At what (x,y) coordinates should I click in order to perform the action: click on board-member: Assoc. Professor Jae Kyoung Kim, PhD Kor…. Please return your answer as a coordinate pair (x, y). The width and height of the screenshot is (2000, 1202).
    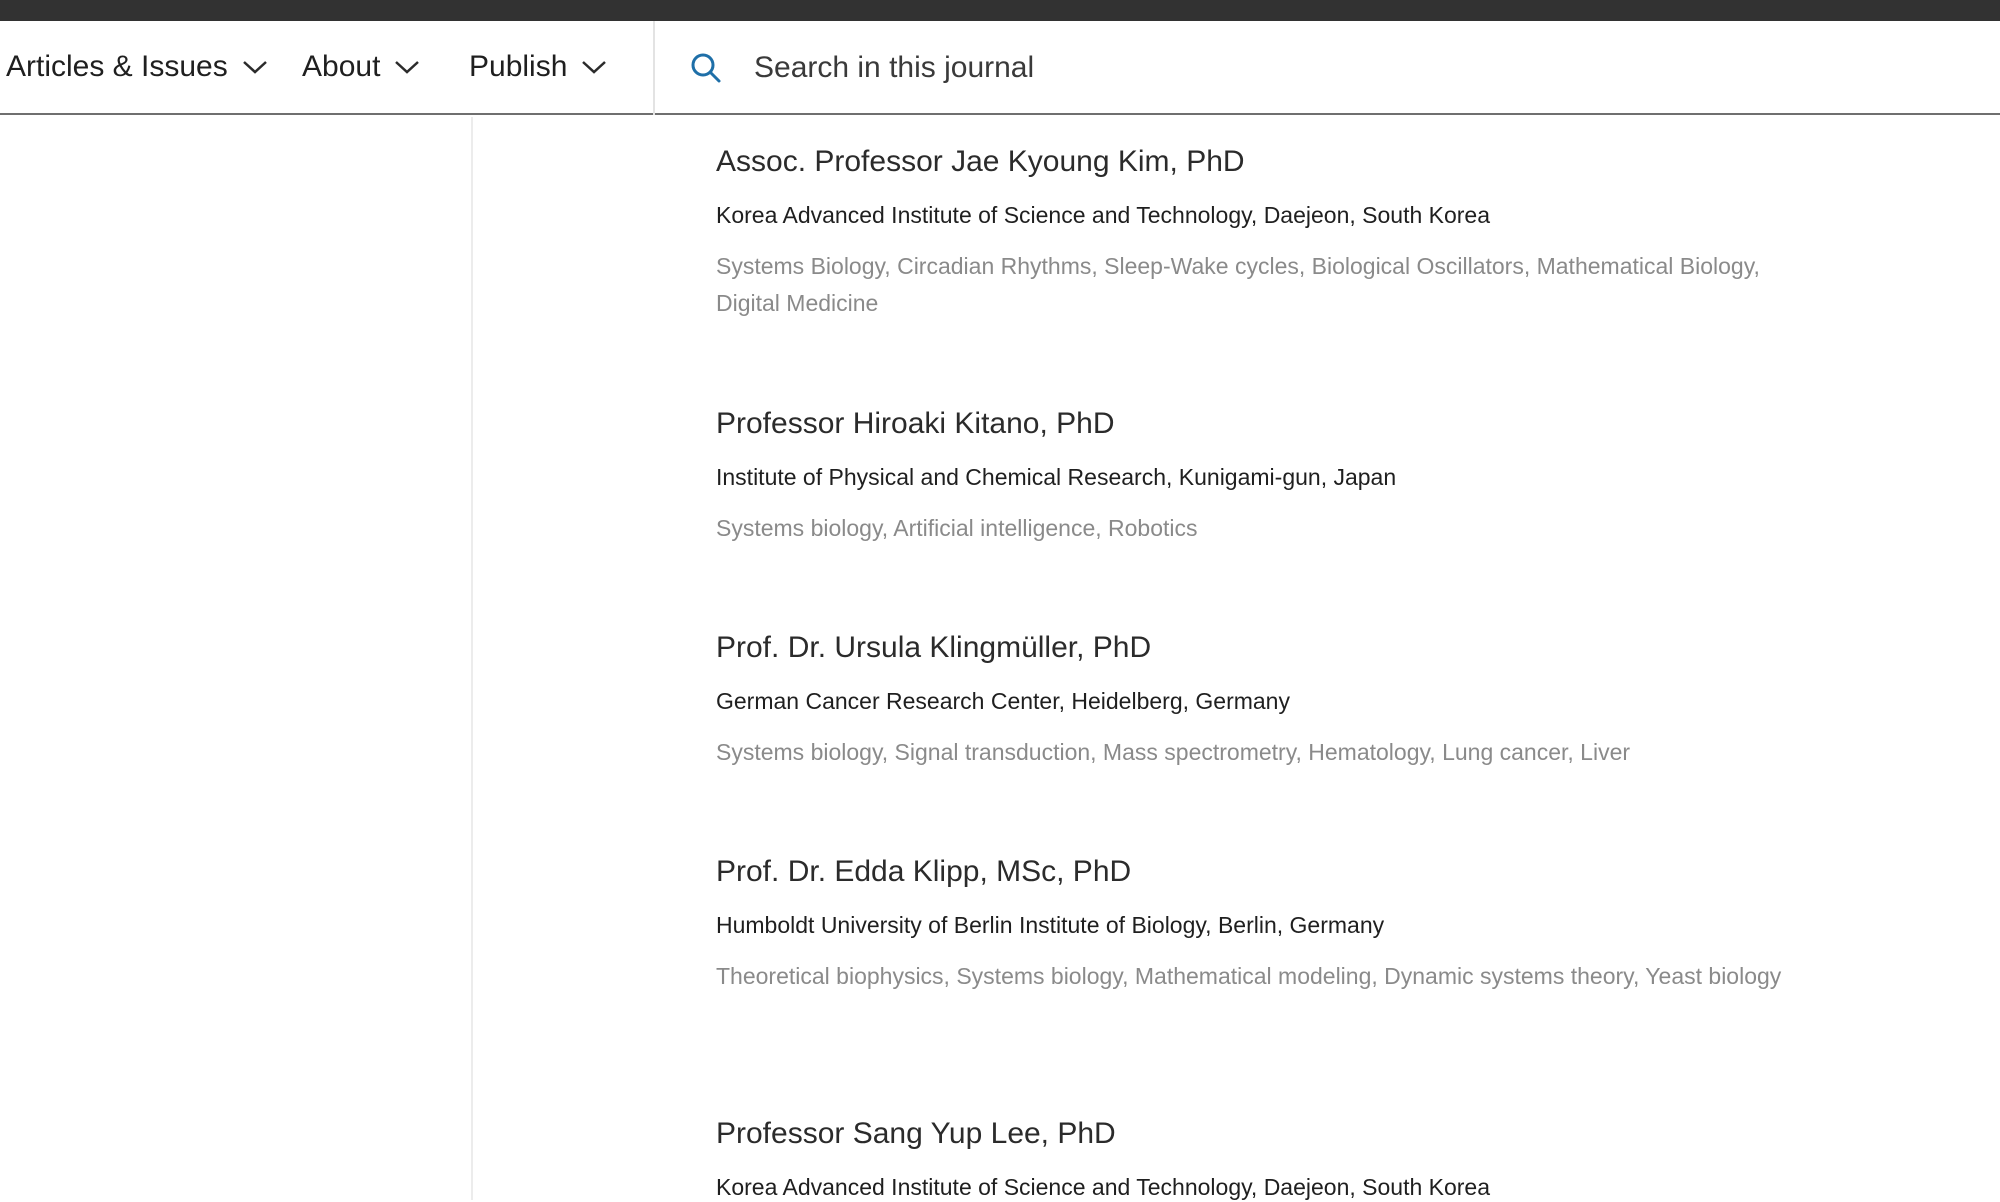
    Looking at the image, I should click on (1266, 232).